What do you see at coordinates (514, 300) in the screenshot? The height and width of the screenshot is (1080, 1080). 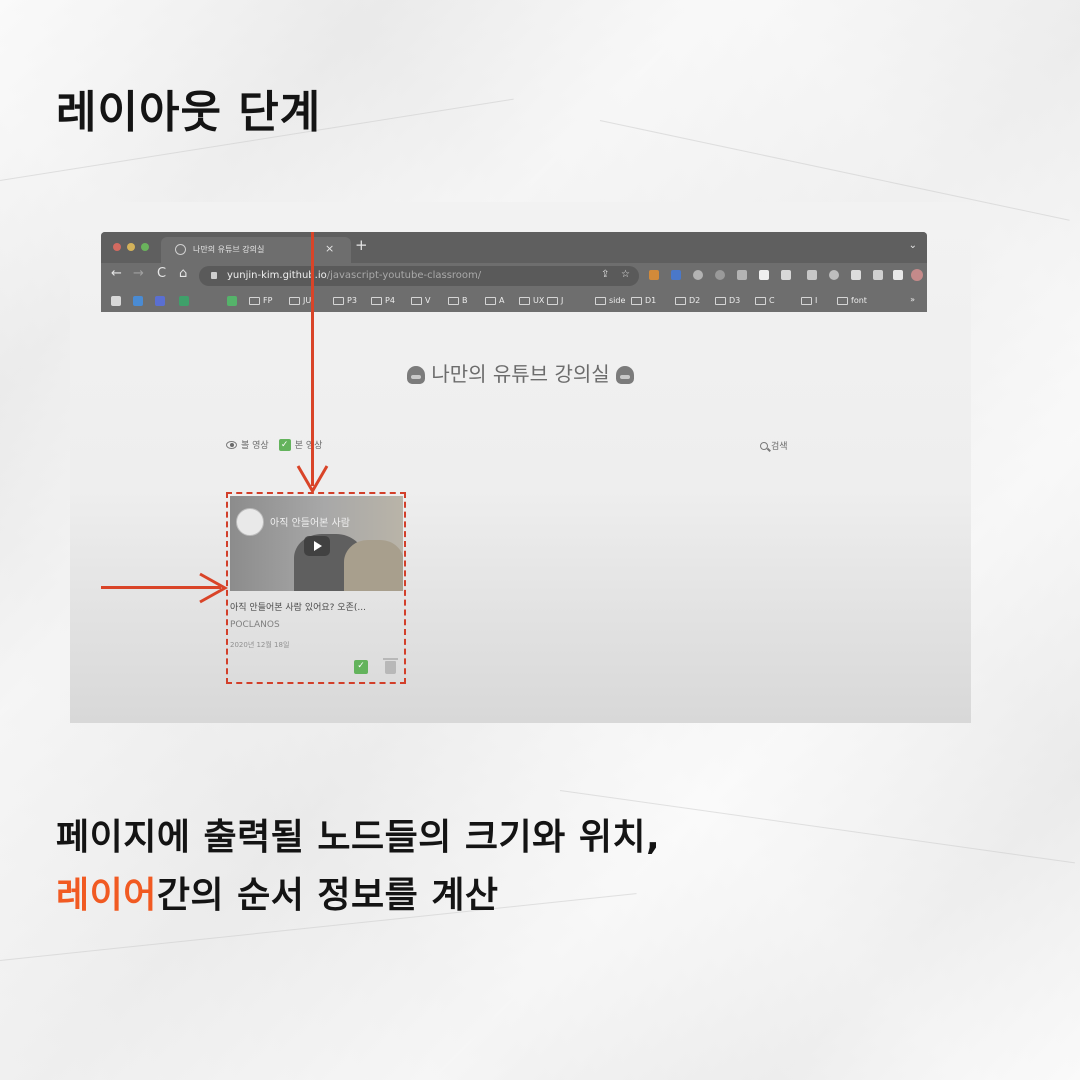 I see `bookmarks-bar: FP JU P3 P4 V B A UX Jside D1 D2 D3 C Ifont »` at bounding box center [514, 300].